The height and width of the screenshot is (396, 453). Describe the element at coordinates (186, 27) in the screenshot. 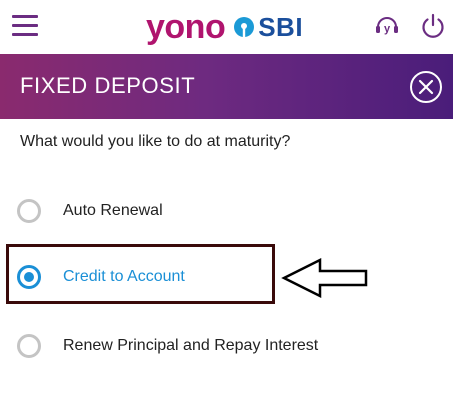

I see `logo-yono-text: yono` at that location.